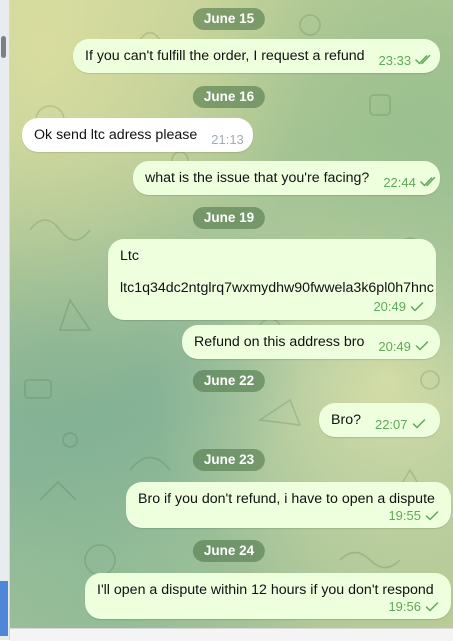 Image resolution: width=453 pixels, height=641 pixels. I want to click on message-meta: 21:13, so click(227, 139).